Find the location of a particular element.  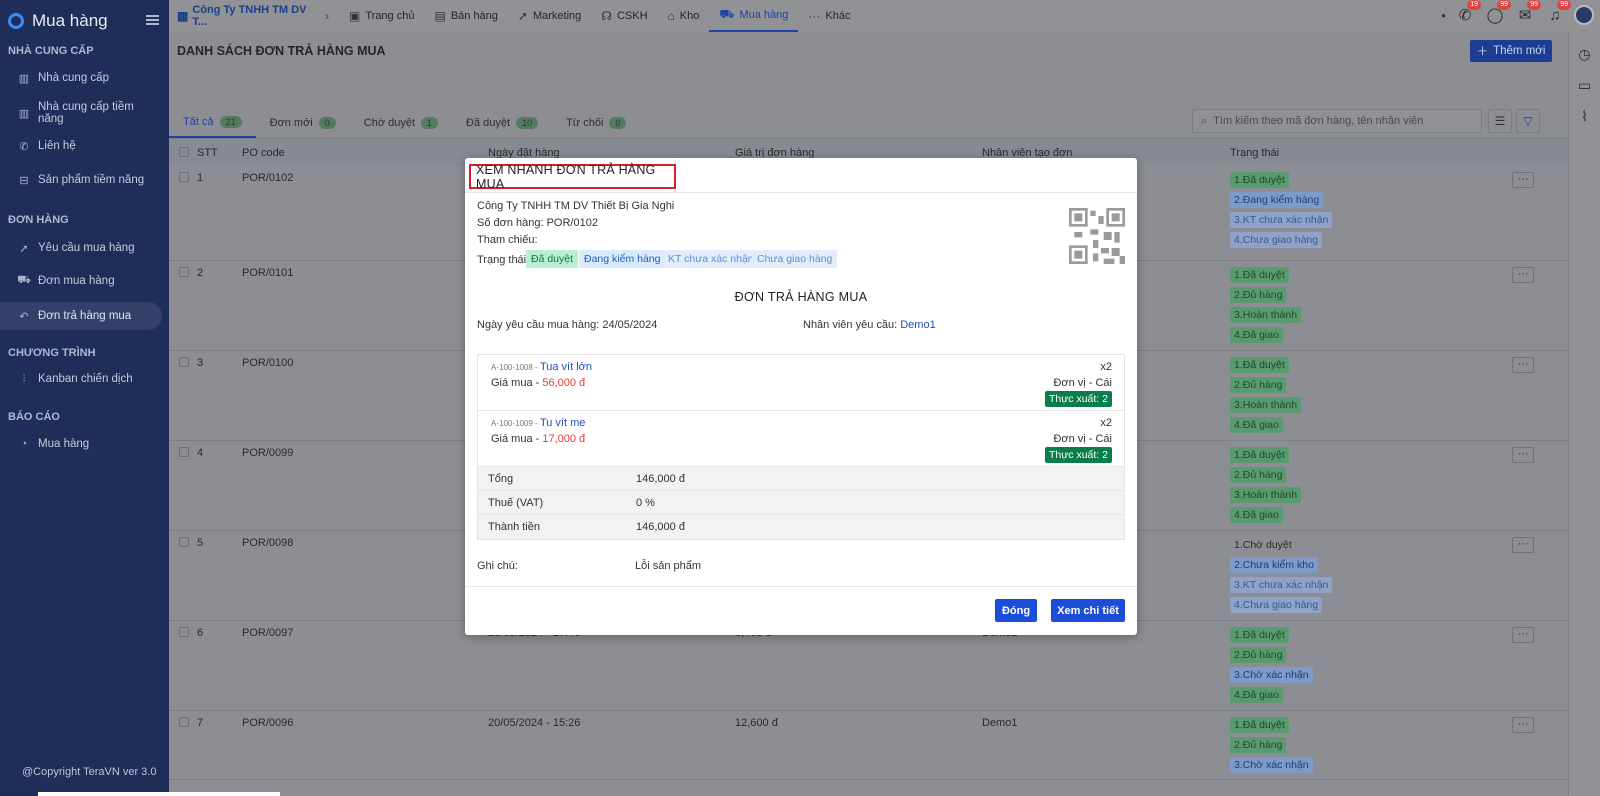

add-new-button: ＋ Thêm mới is located at coordinates (1511, 51).